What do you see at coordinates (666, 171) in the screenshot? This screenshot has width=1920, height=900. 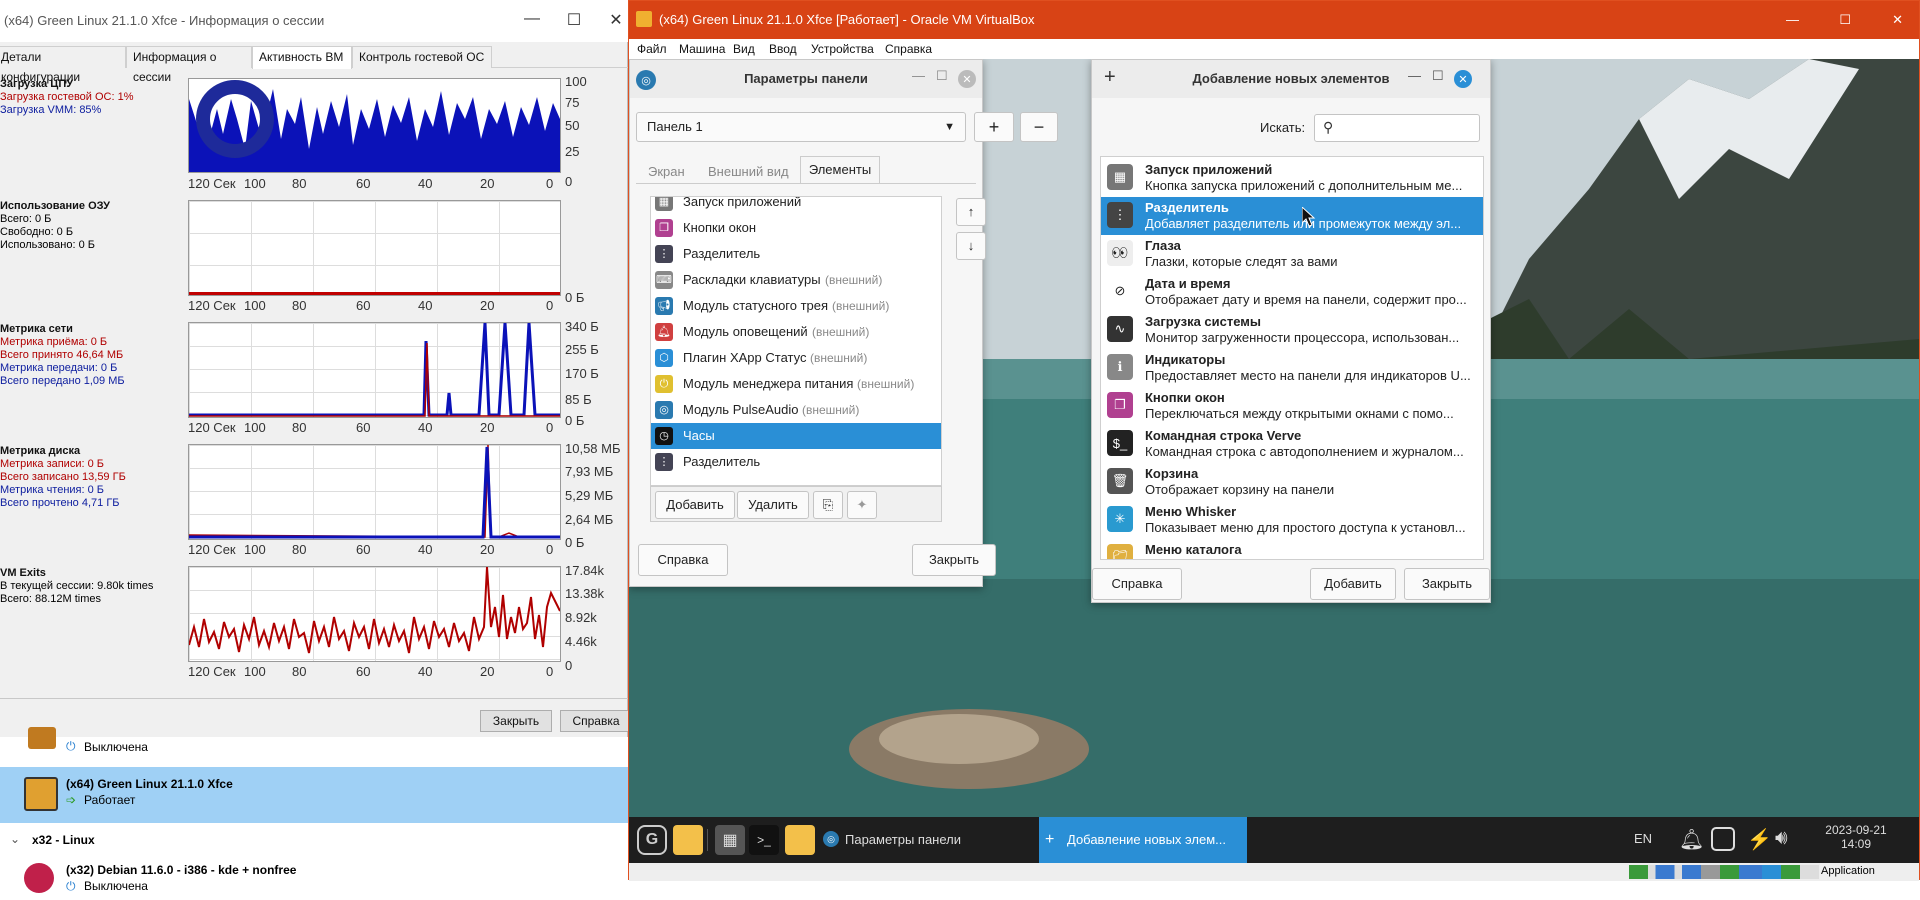 I see `tab-display: Экран` at bounding box center [666, 171].